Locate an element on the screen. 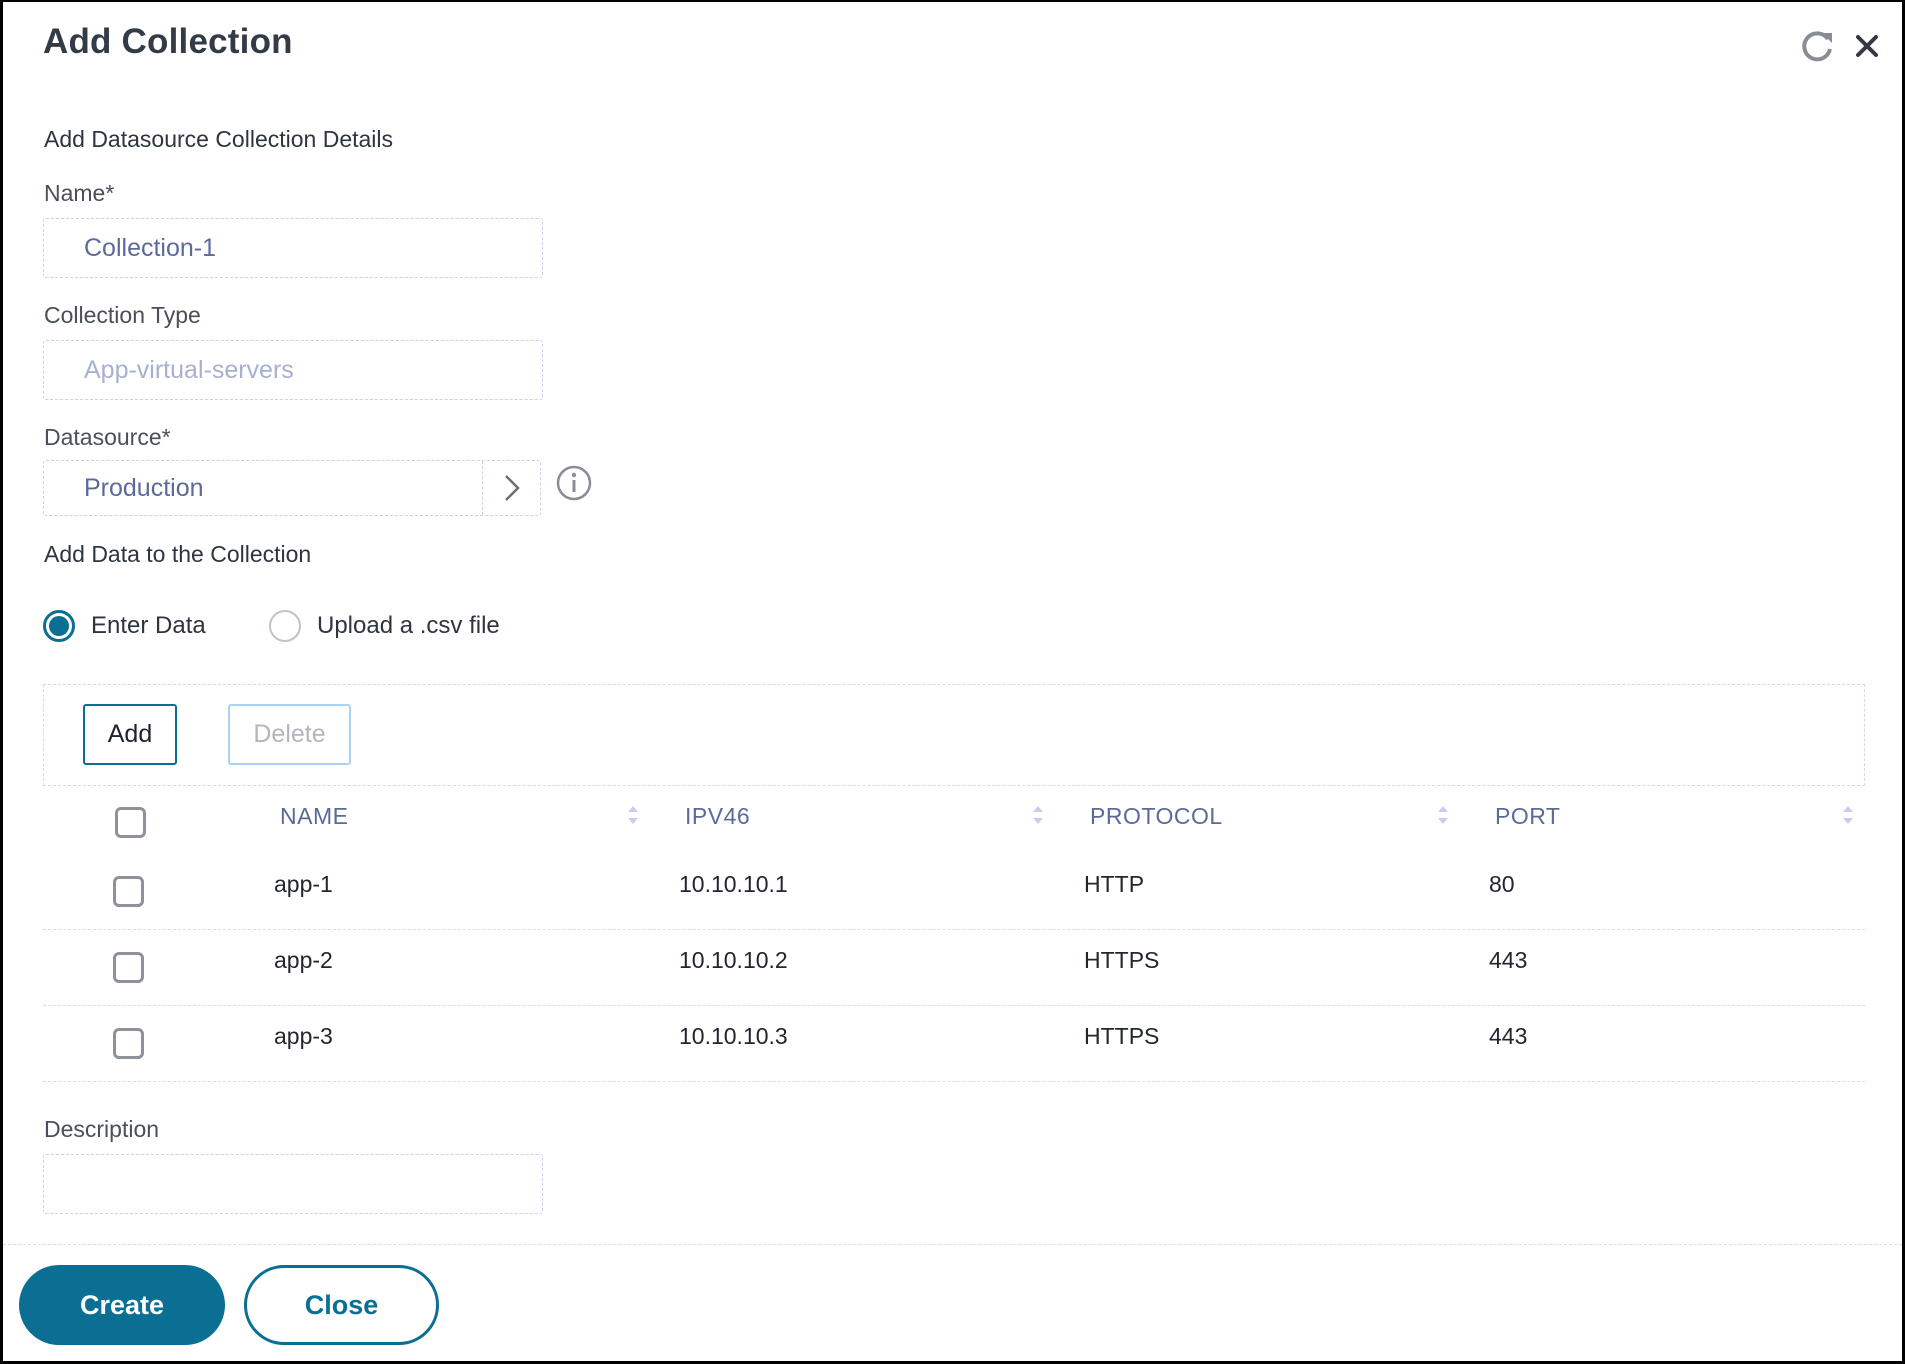 This screenshot has height=1364, width=1905. close-icon is located at coordinates (1867, 46).